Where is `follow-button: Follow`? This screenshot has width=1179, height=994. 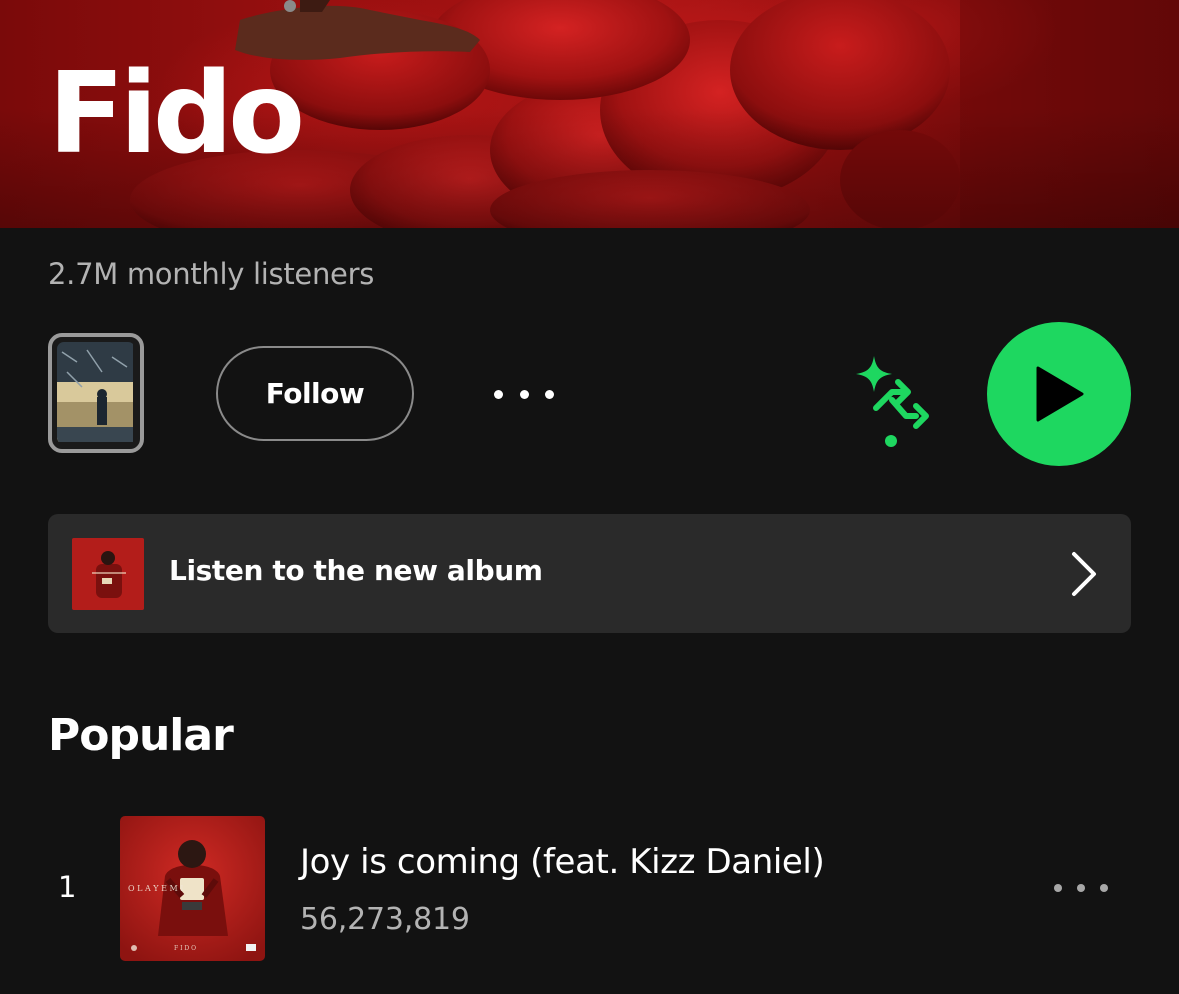
follow-button: Follow is located at coordinates (315, 393).